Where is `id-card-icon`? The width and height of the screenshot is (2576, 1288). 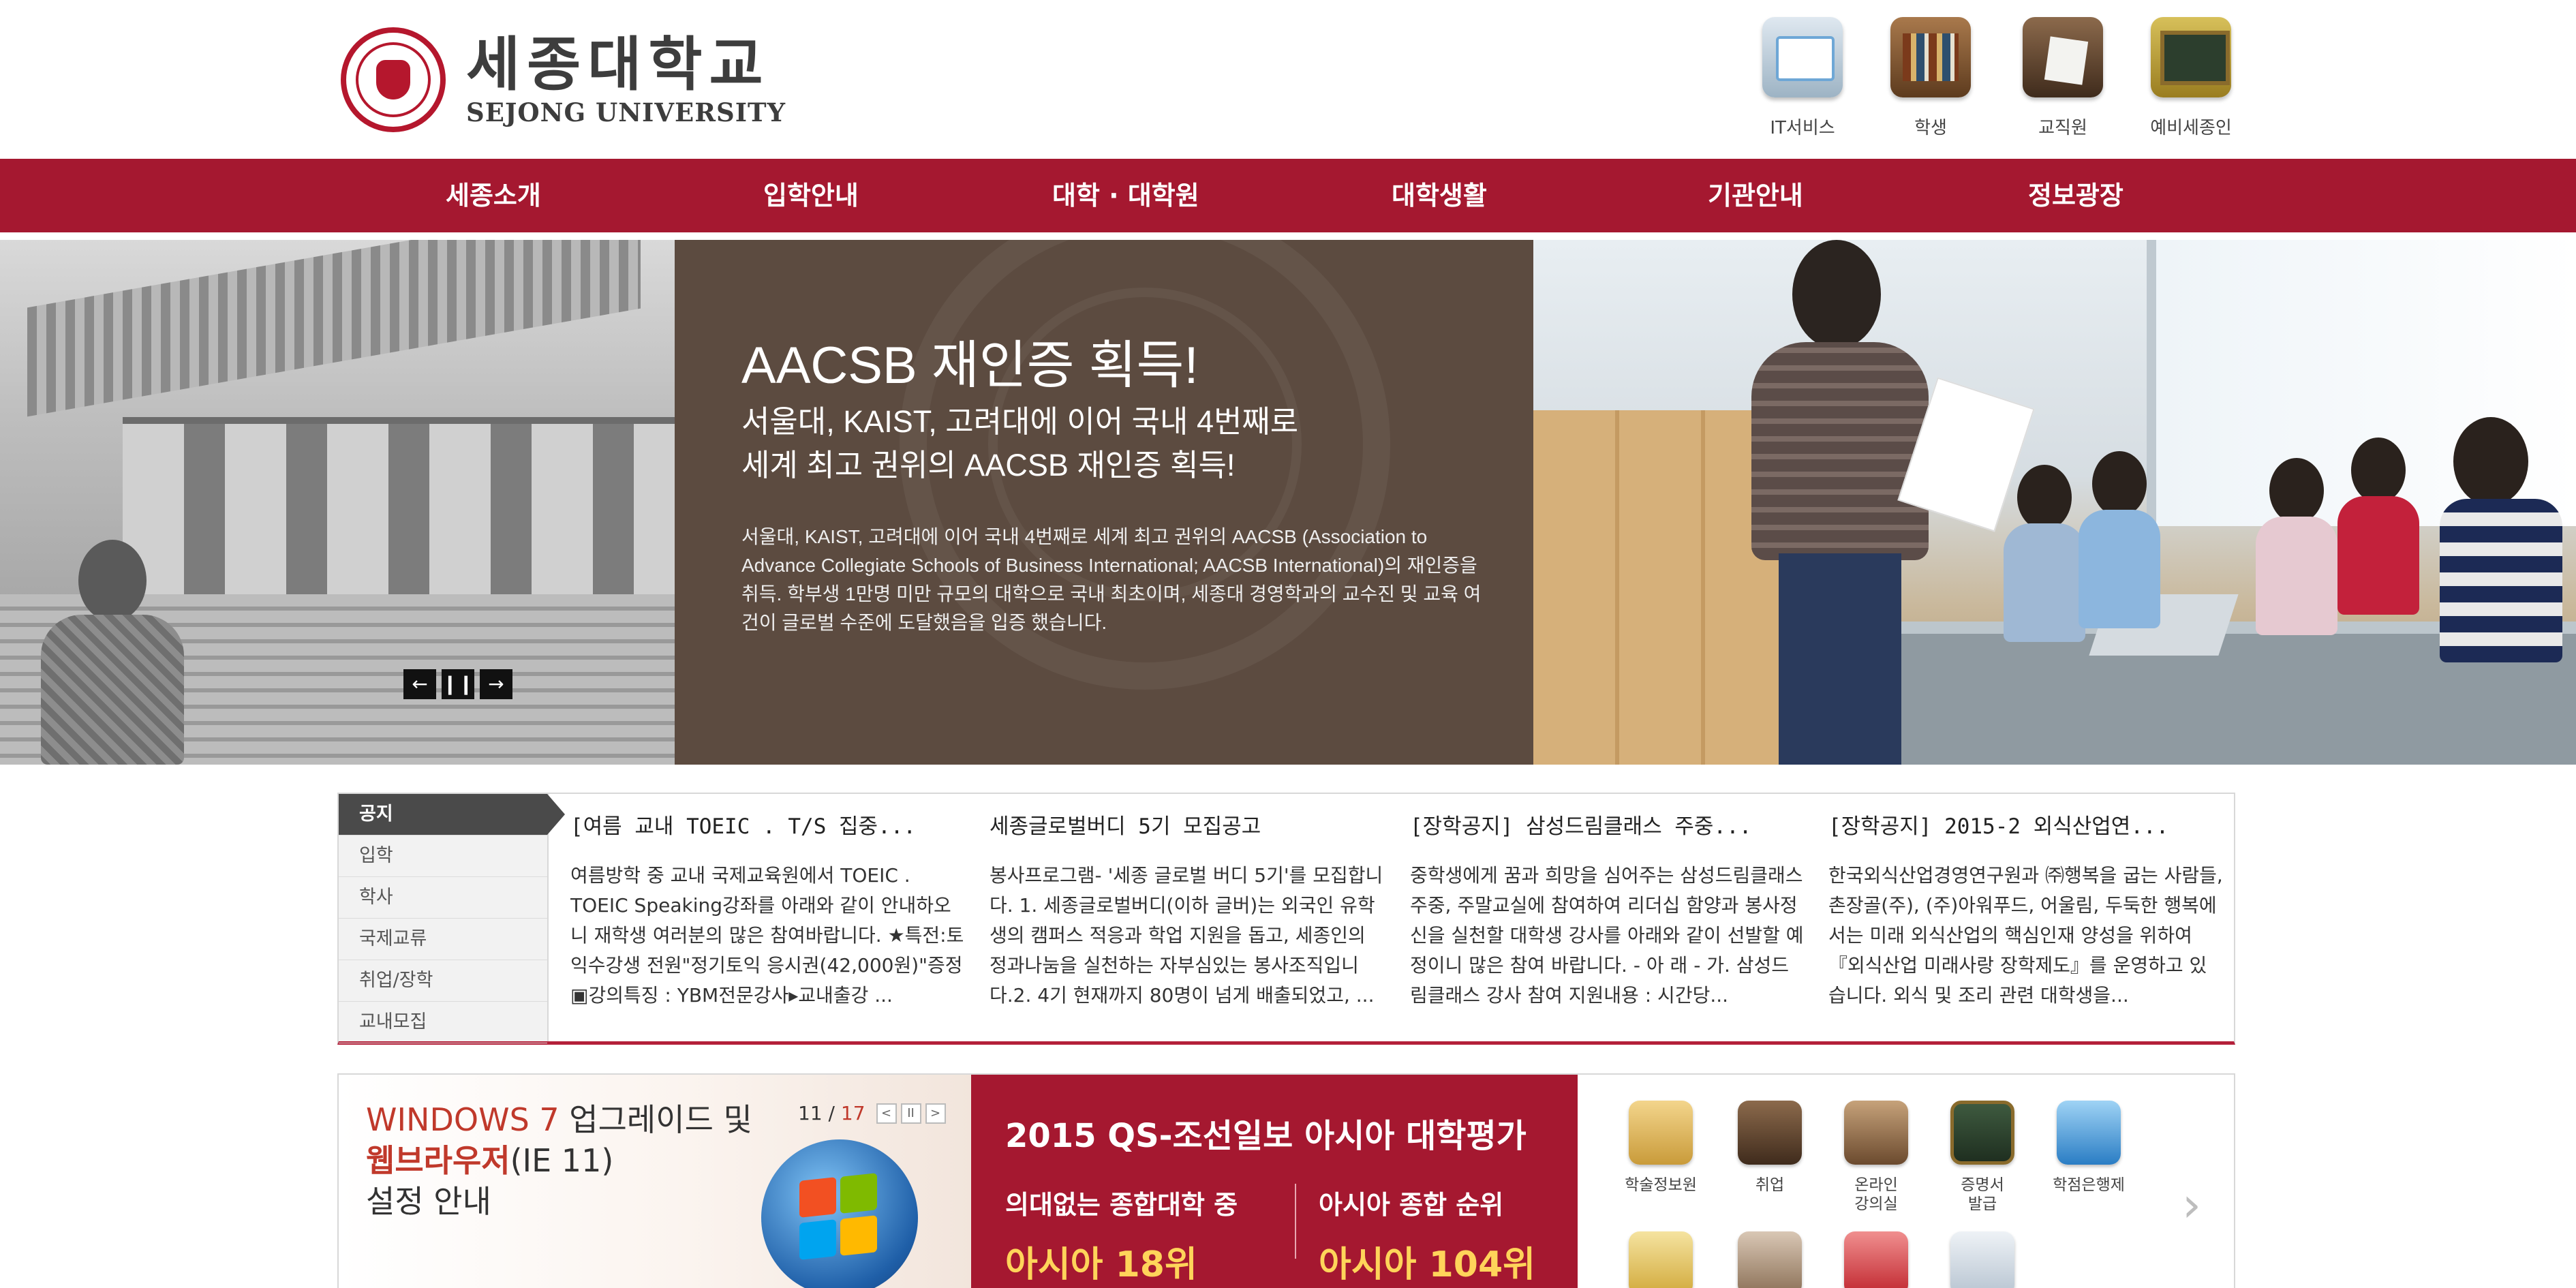
id-card-icon is located at coordinates (1661, 1133).